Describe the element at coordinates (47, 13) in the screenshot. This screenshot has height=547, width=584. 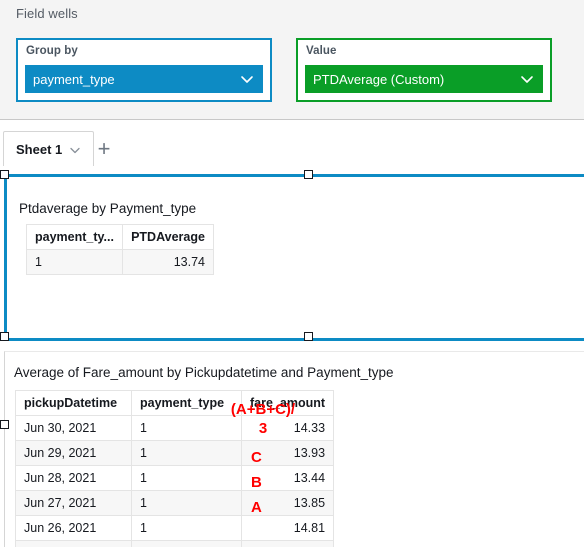
I see `field-wells-title: Field wells` at that location.